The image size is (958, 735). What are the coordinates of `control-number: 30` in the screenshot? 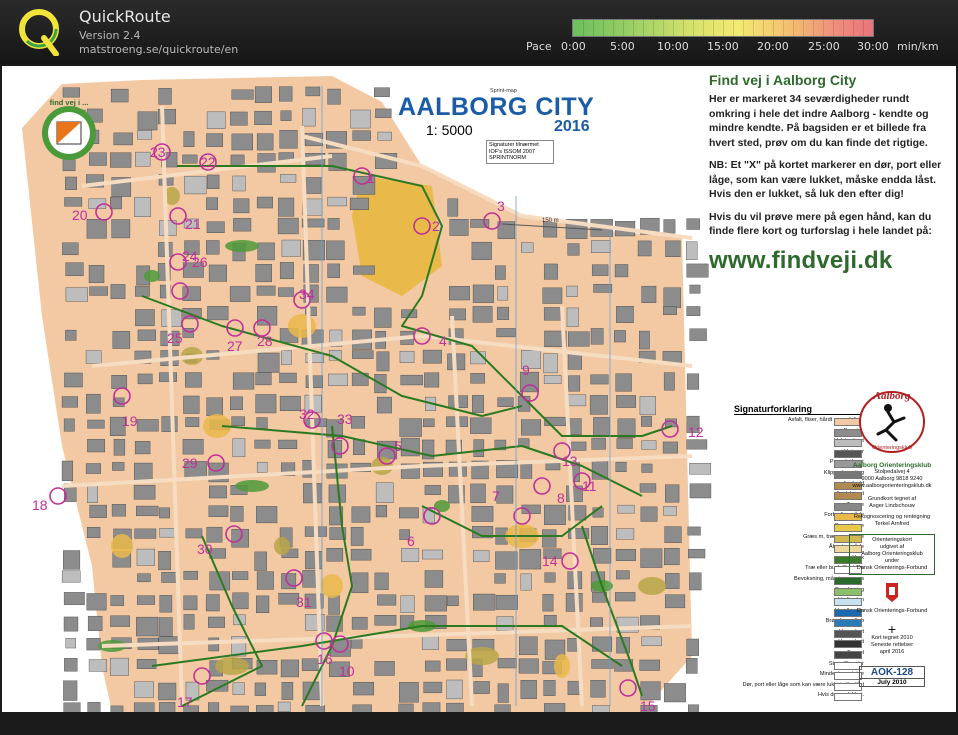 It's located at (205, 549).